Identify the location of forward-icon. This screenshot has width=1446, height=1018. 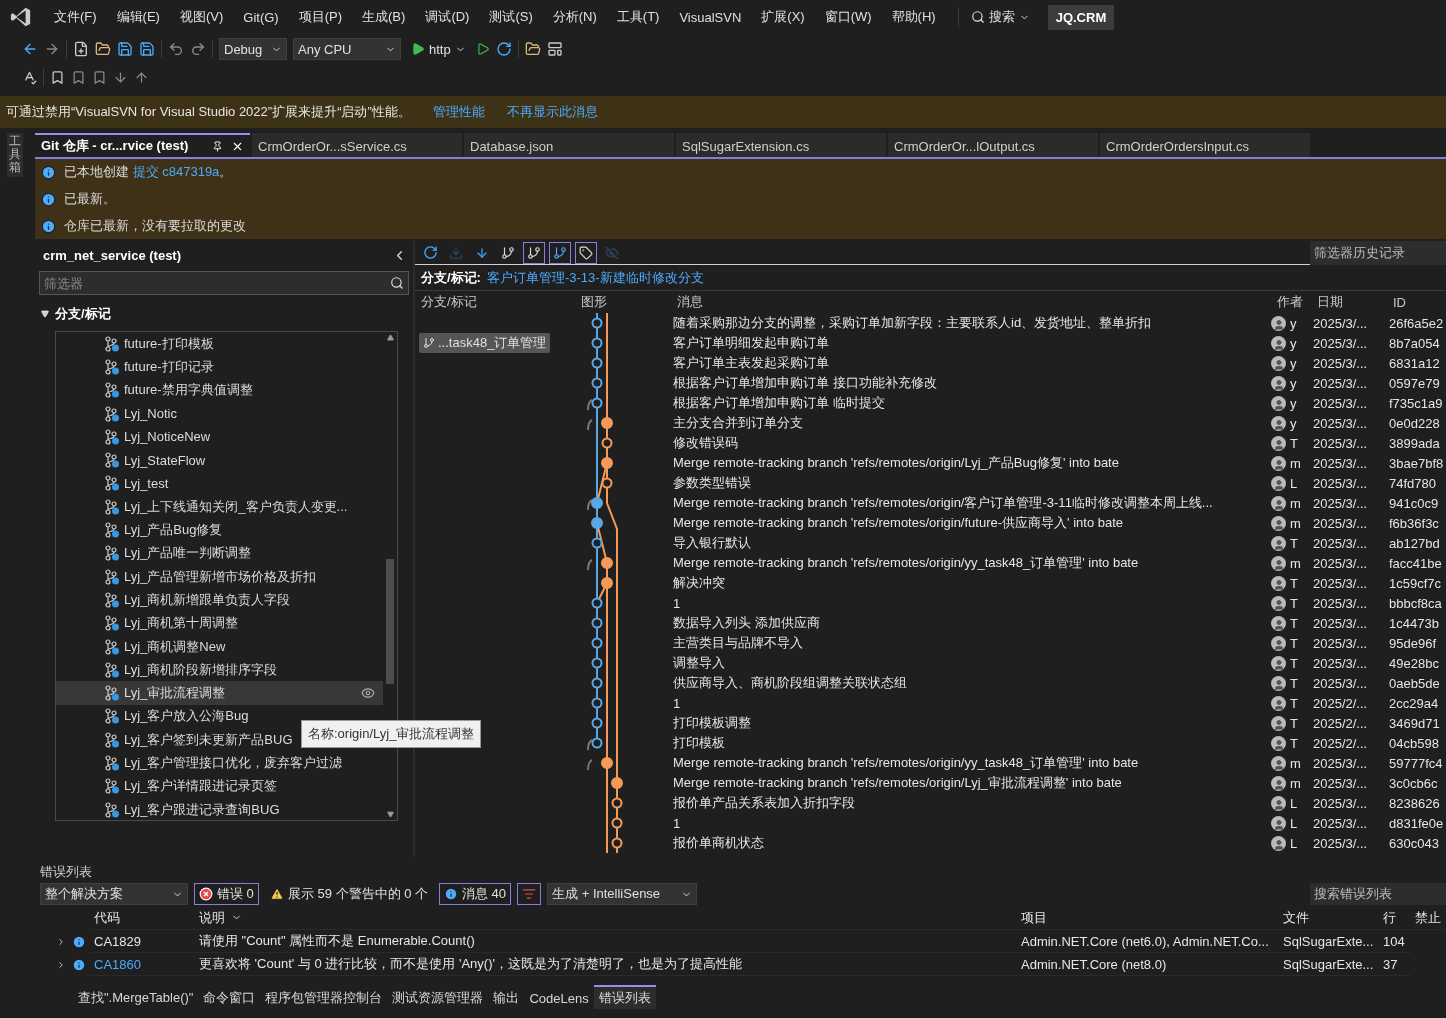
(52, 49).